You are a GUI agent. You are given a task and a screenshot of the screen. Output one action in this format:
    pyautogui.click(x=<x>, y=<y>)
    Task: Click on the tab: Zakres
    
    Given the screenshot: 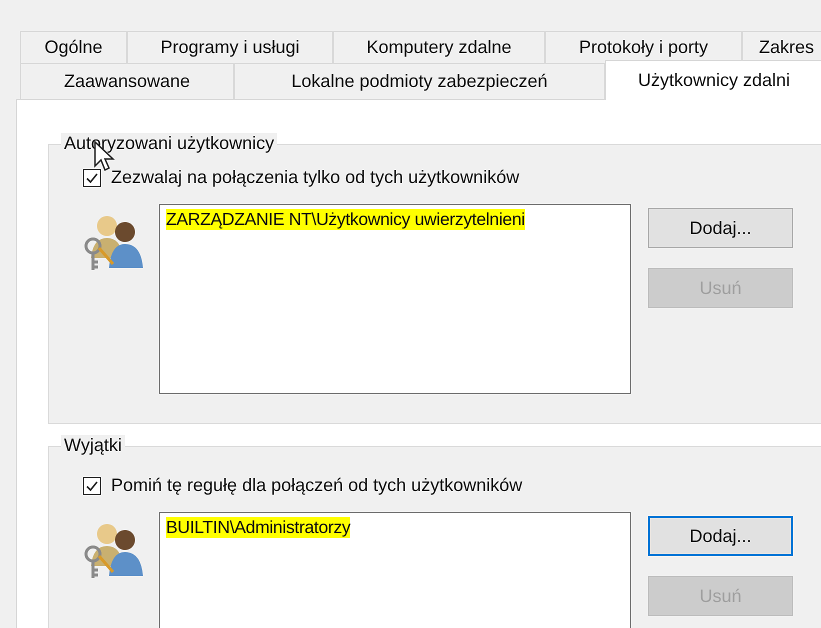 What is the action you would take?
    pyautogui.click(x=781, y=47)
    